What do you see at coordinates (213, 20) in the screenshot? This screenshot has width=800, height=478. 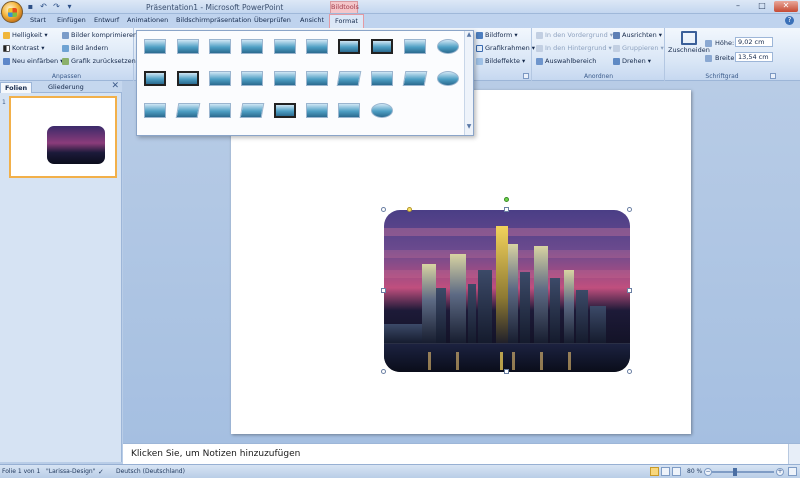 I see `tab-bildschirmpraesentation: Bildschirmpräsentation` at bounding box center [213, 20].